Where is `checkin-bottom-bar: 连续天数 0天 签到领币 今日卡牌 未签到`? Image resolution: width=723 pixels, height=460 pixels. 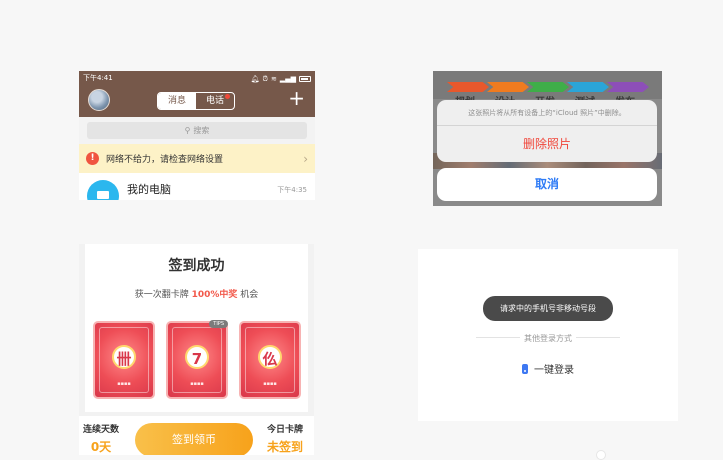
checkin-bottom-bar: 连续天数 0天 签到领币 今日卡牌 未签到 is located at coordinates (196, 435).